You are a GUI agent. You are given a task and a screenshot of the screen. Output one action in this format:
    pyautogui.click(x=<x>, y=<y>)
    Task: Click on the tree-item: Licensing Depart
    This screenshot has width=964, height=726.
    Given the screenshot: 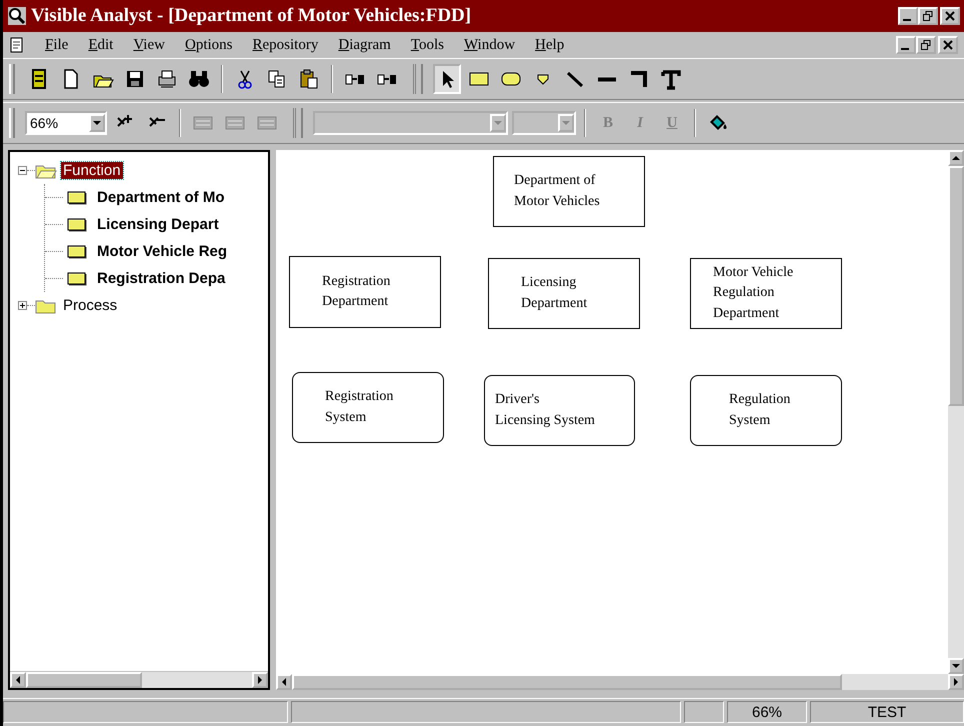 What is the action you would take?
    pyautogui.click(x=158, y=224)
    